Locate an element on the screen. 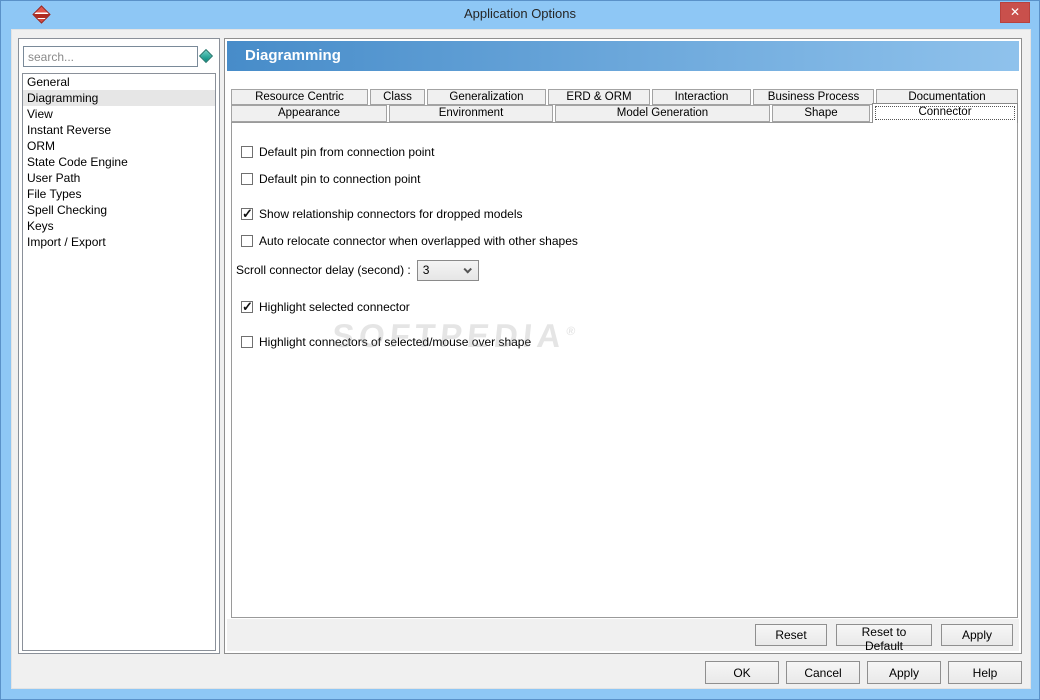 This screenshot has height=700, width=1040. tab-model-generation: Model Generation is located at coordinates (662, 113).